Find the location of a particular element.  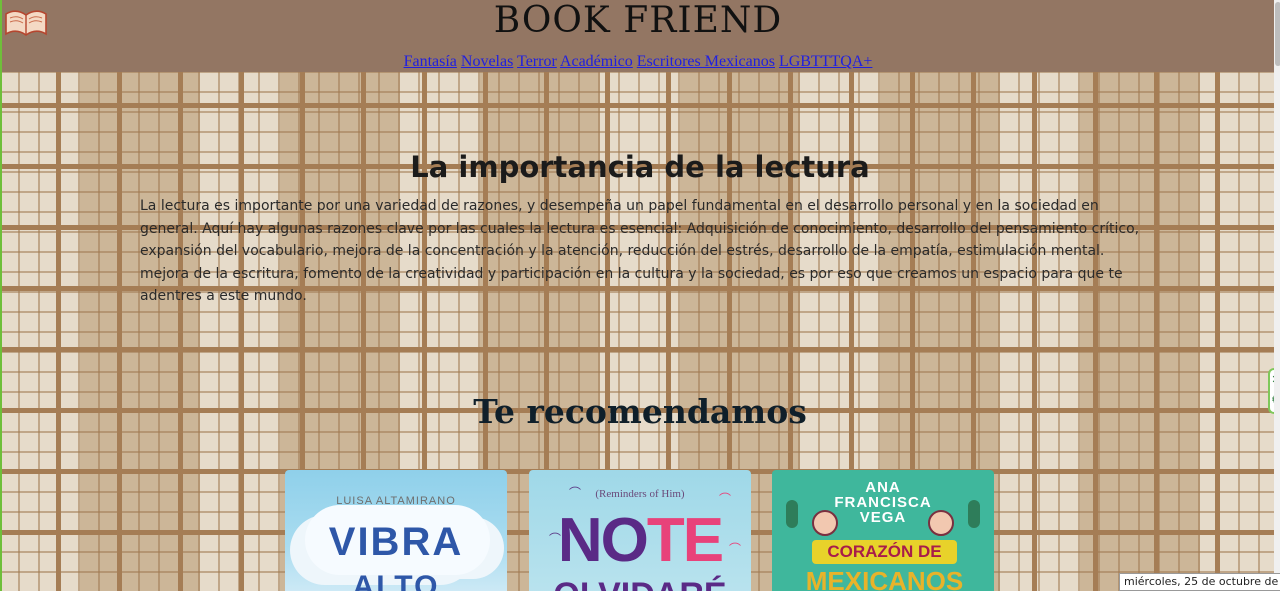

book-series: (Reminders of Him) is located at coordinates (640, 494).